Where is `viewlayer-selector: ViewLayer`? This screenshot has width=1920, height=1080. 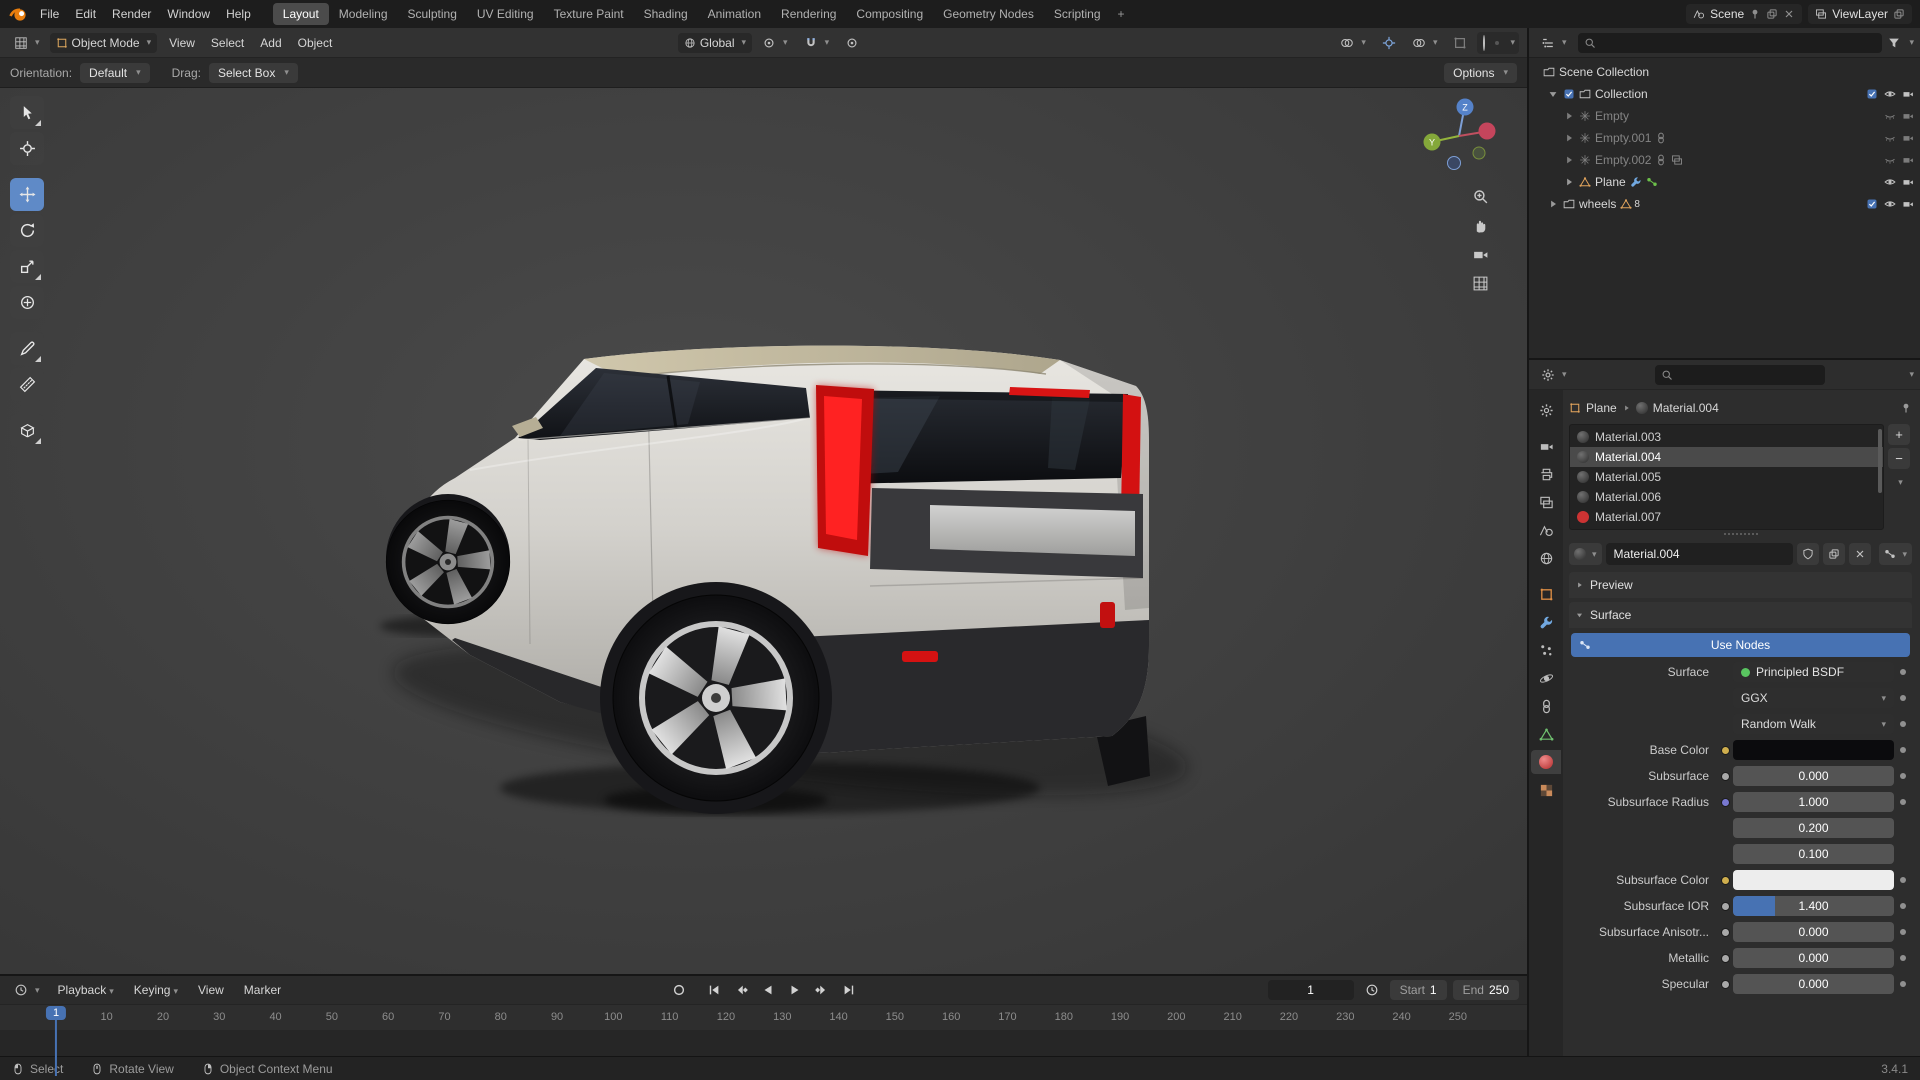 viewlayer-selector: ViewLayer is located at coordinates (1860, 14).